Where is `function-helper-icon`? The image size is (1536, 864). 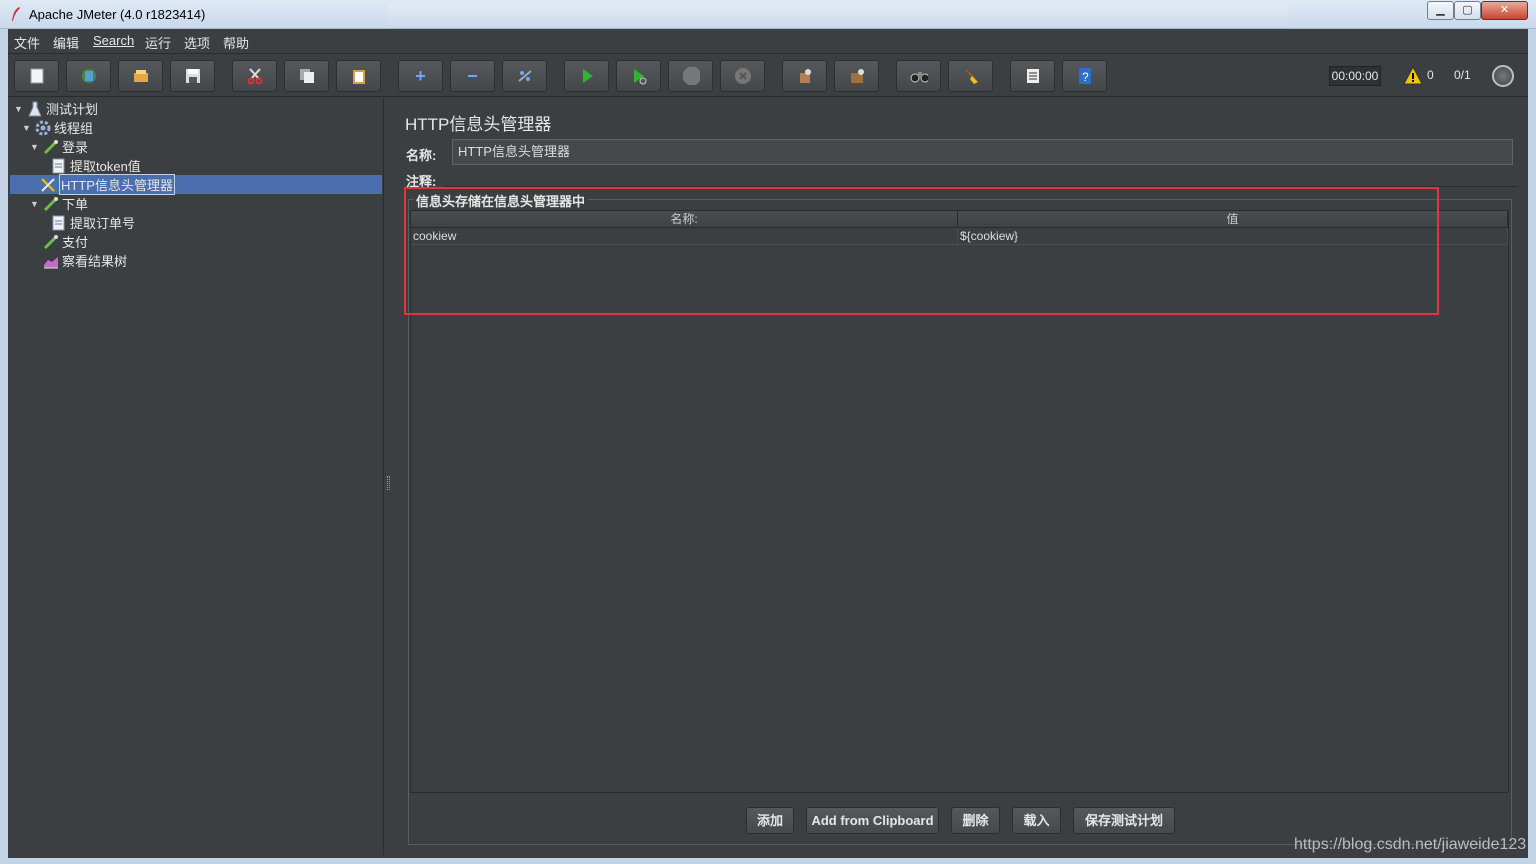 function-helper-icon is located at coordinates (1033, 76).